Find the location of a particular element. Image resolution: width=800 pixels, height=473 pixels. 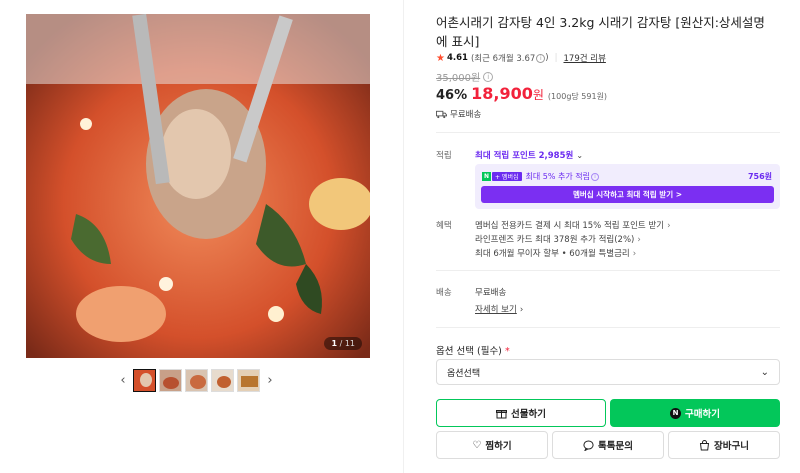

naver-pay-icon: N is located at coordinates (676, 413).